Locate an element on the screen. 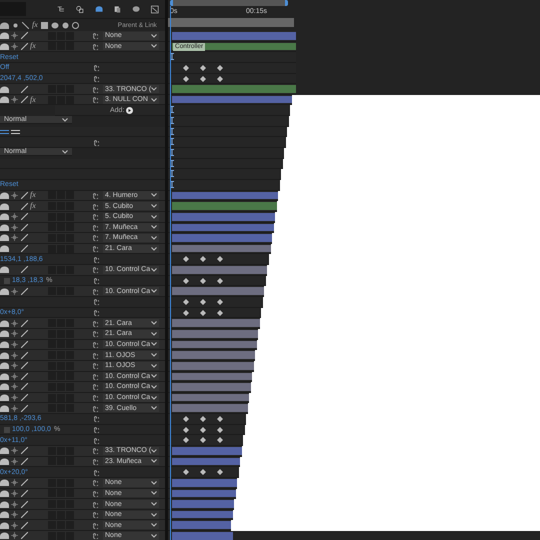 Image resolution: width=540 pixels, height=540 pixels. hierarchy-icon is located at coordinates (61, 9).